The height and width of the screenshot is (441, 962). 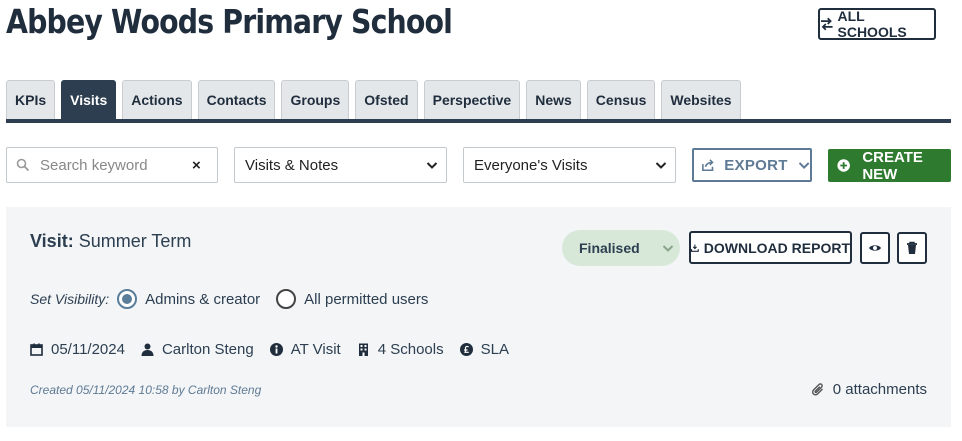 What do you see at coordinates (410, 349) in the screenshot?
I see `meta-schools-text: 4 Schools` at bounding box center [410, 349].